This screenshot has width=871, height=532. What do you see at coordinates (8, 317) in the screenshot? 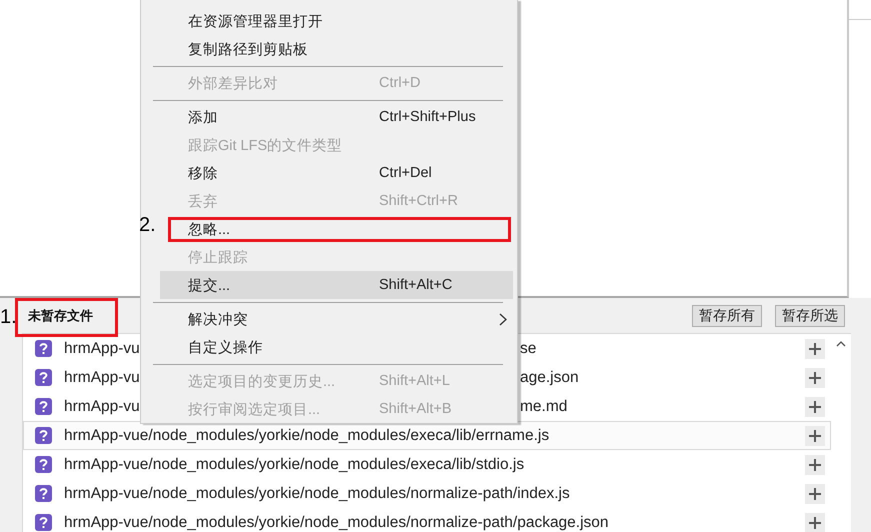
I see `step-number: 1.` at bounding box center [8, 317].